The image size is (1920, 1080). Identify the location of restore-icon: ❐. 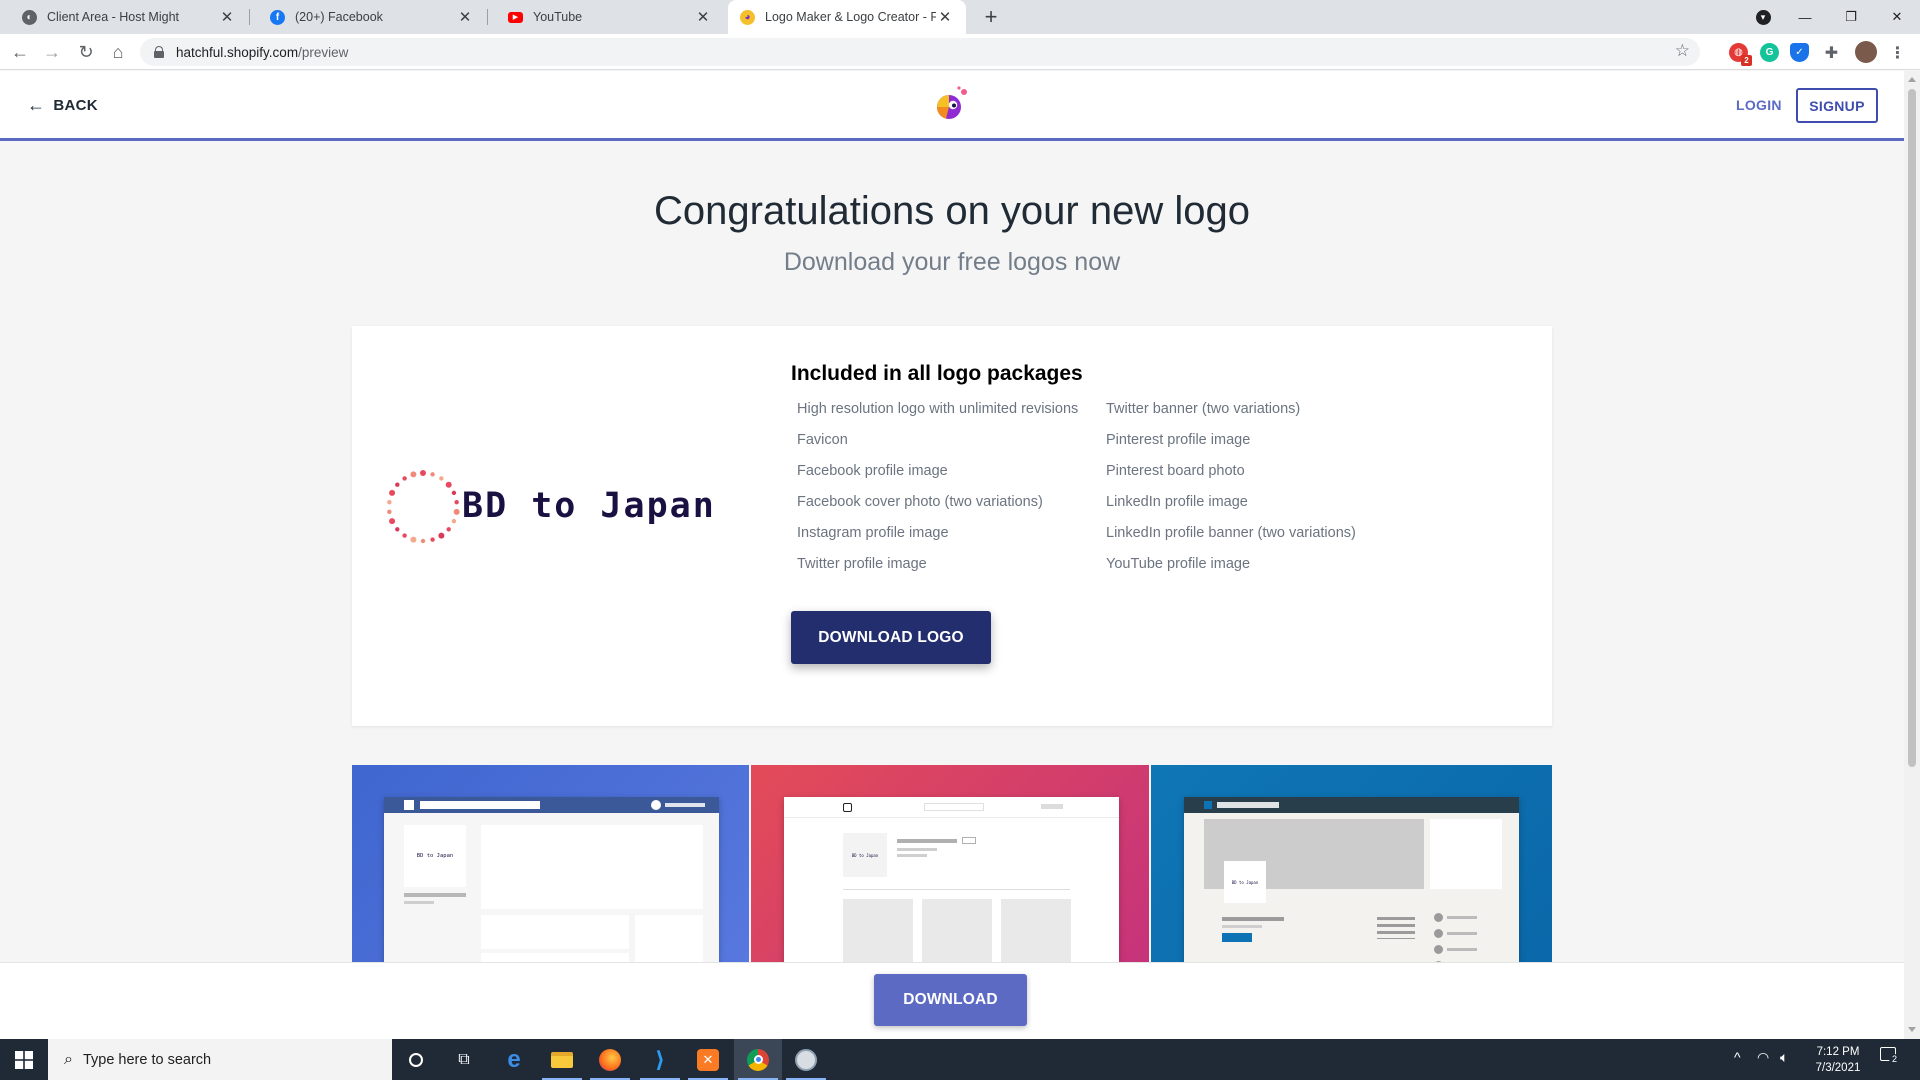
(1851, 17).